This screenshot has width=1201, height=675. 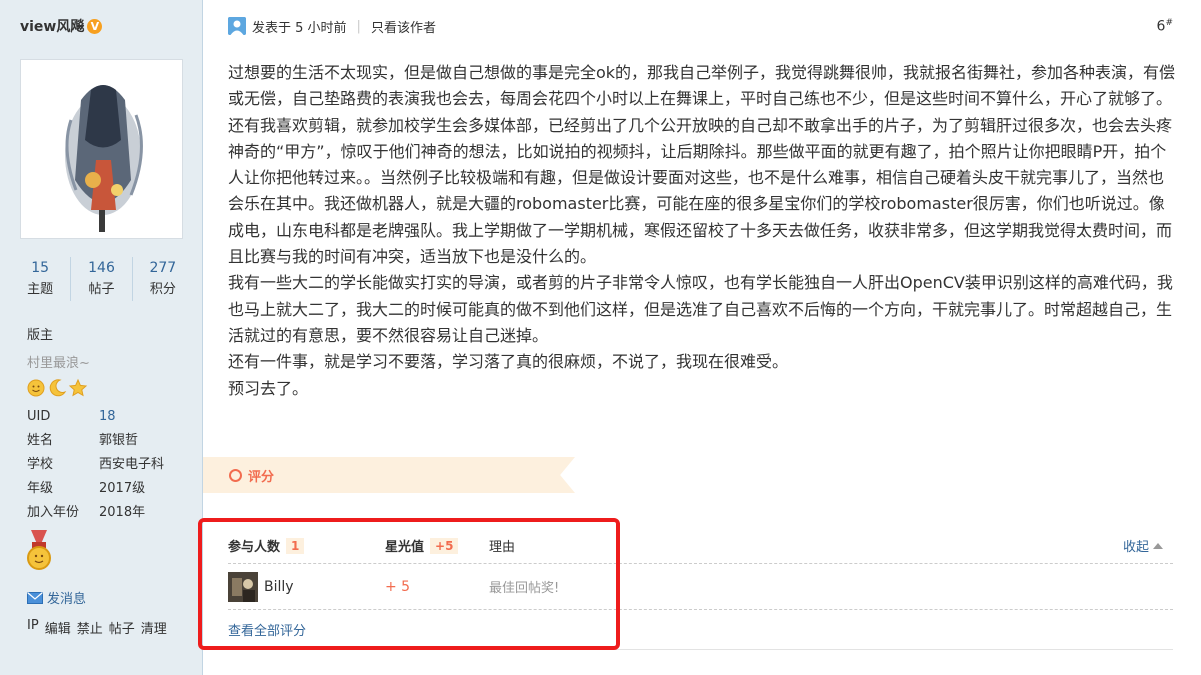 I want to click on avatar-illustration-icon, so click(x=101, y=149).